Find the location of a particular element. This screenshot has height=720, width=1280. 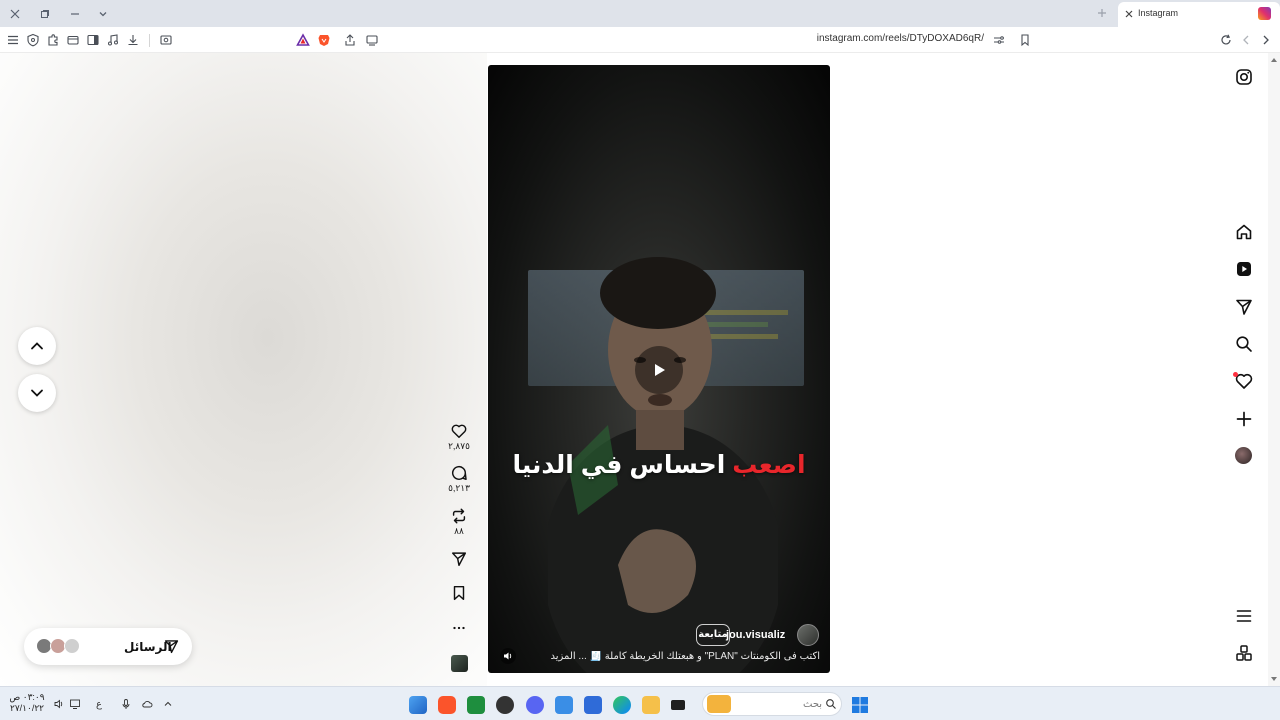

follow-button: متابعة is located at coordinates (713, 635).